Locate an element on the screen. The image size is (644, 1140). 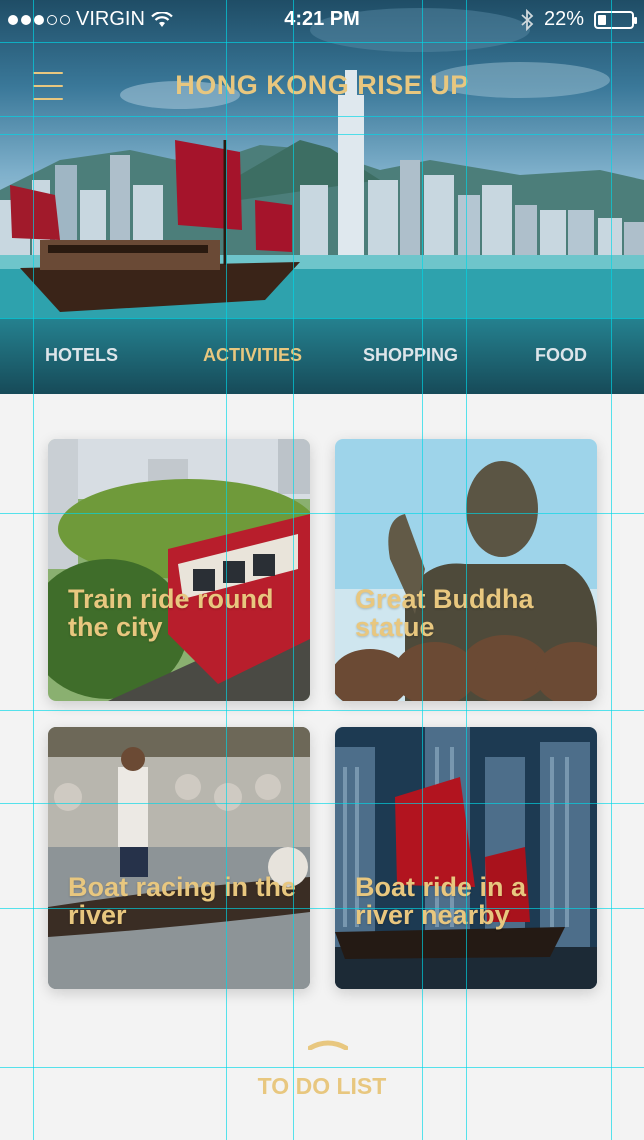
battery-percentage: 22% is located at coordinates (563, 19).